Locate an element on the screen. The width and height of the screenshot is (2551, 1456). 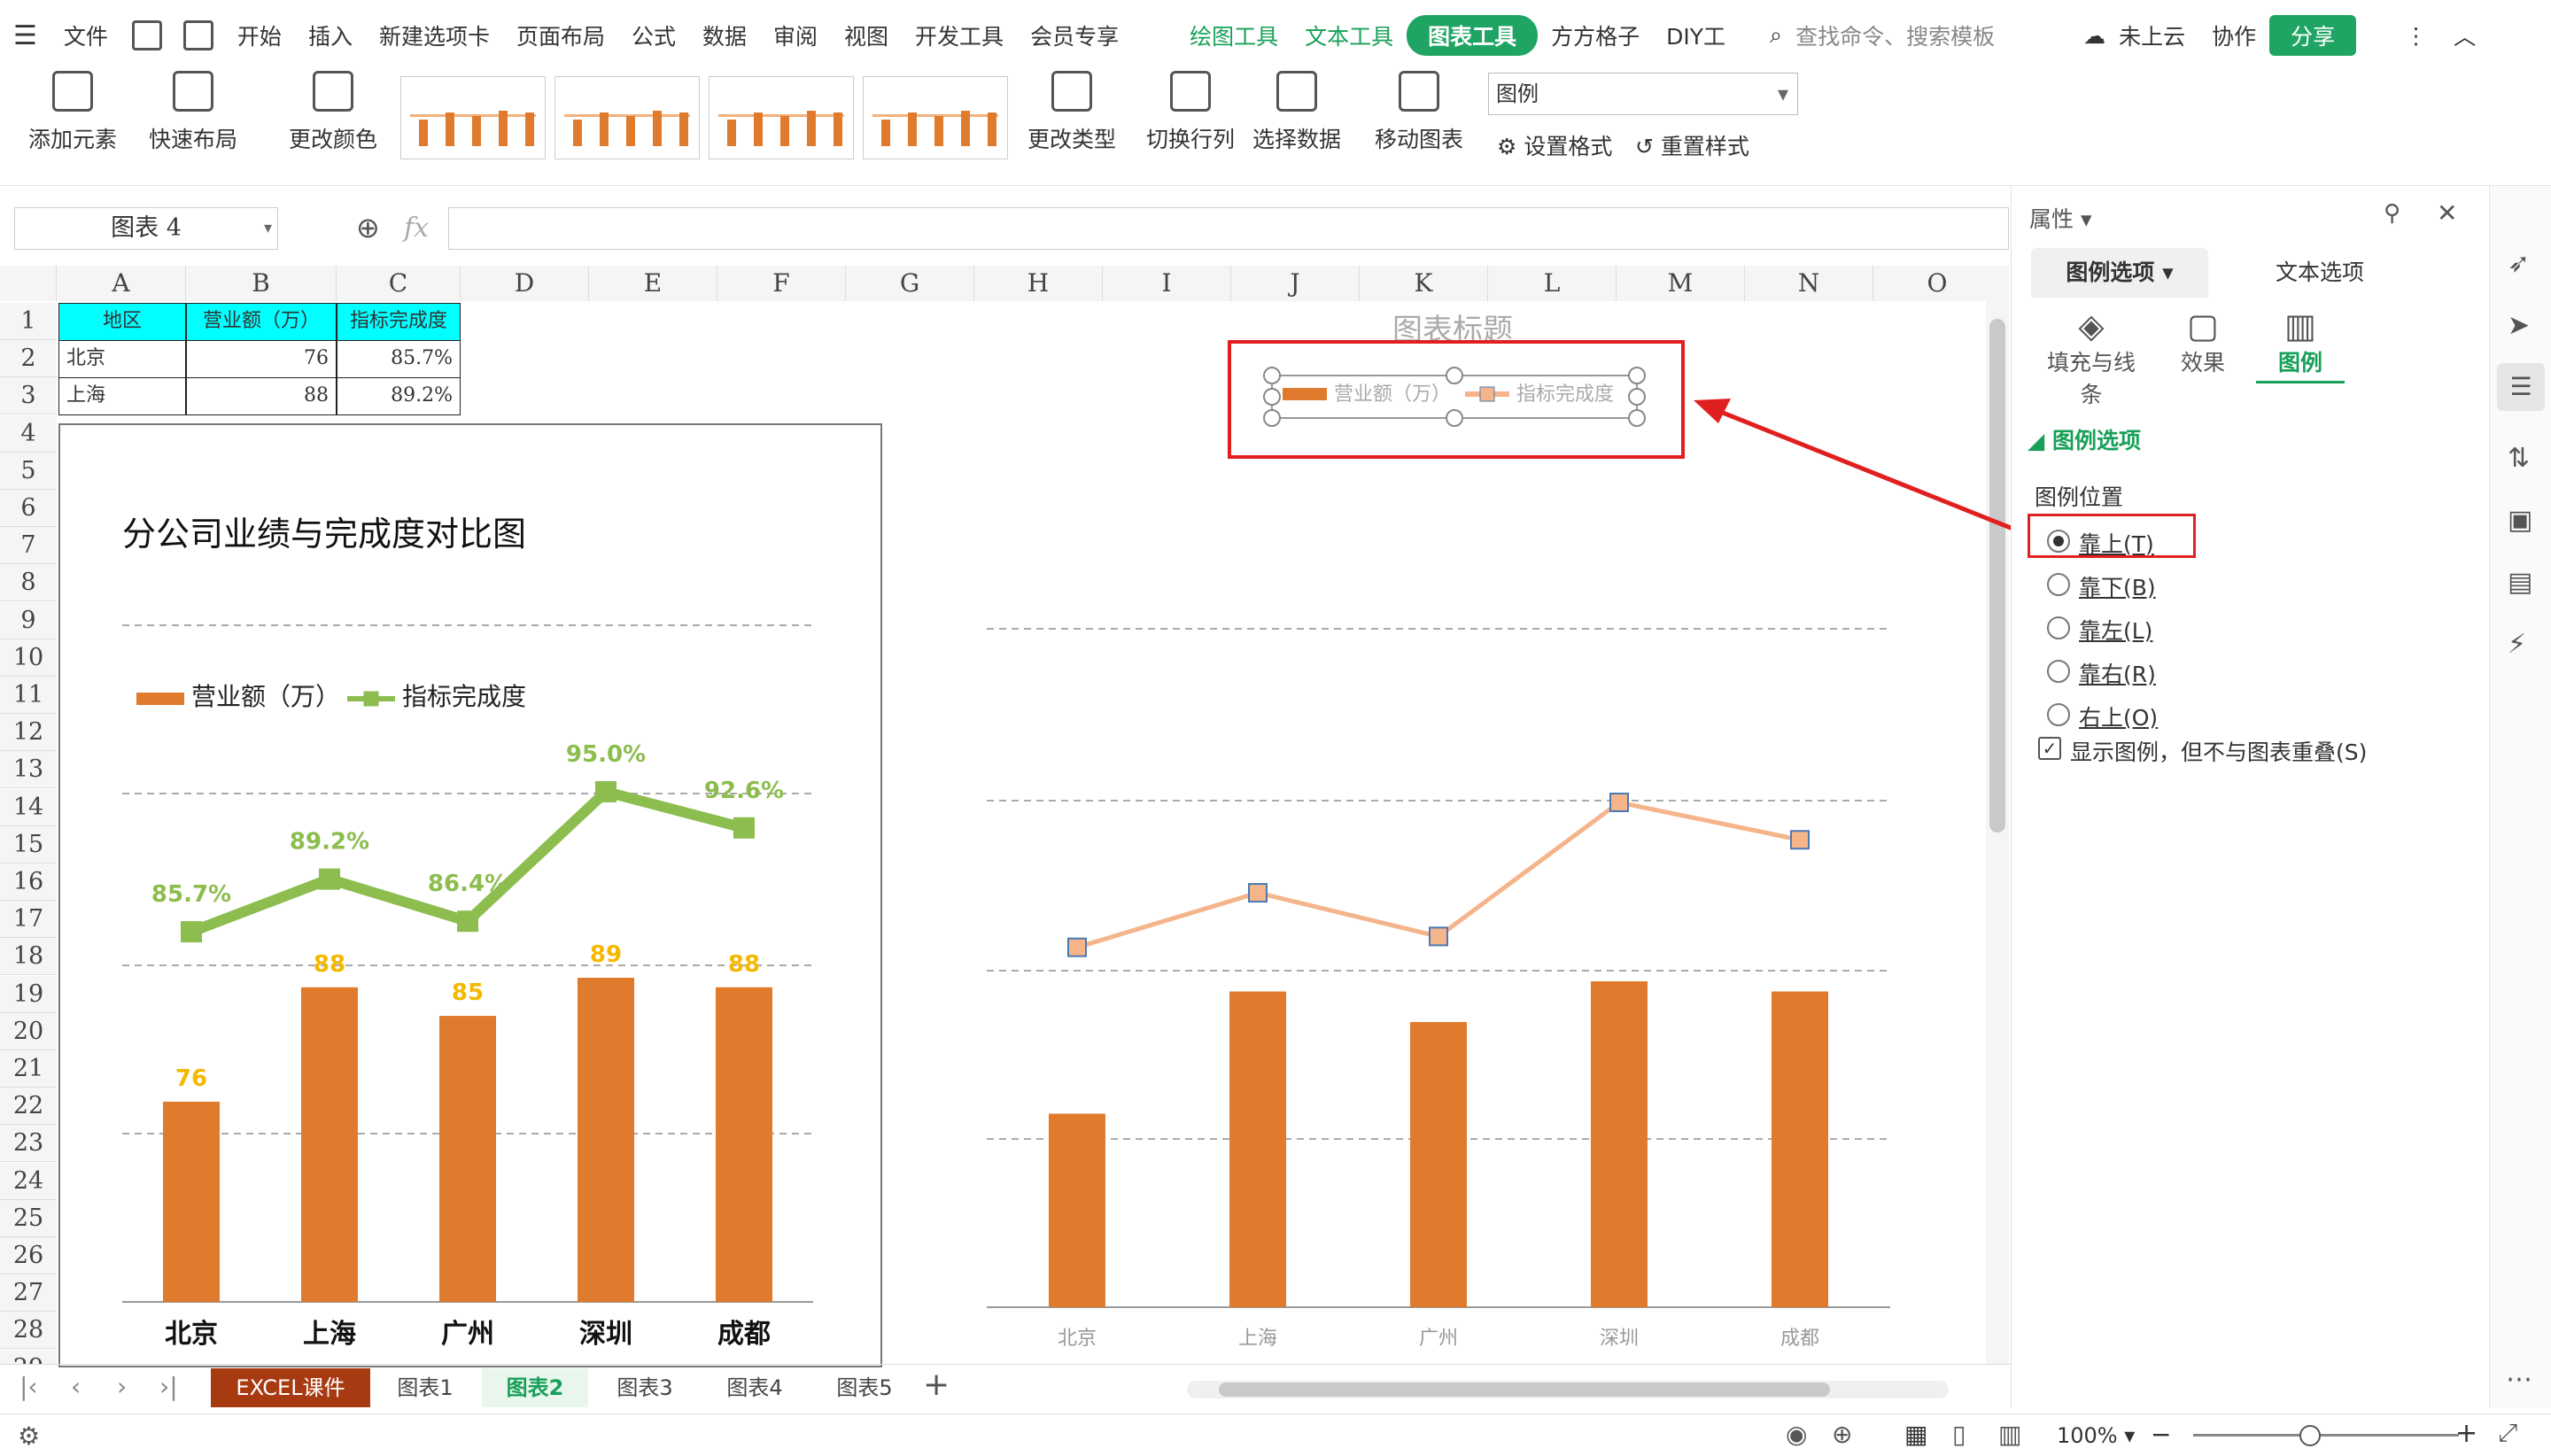
more-dots-icon: ⋯ is located at coordinates (2519, 1379).